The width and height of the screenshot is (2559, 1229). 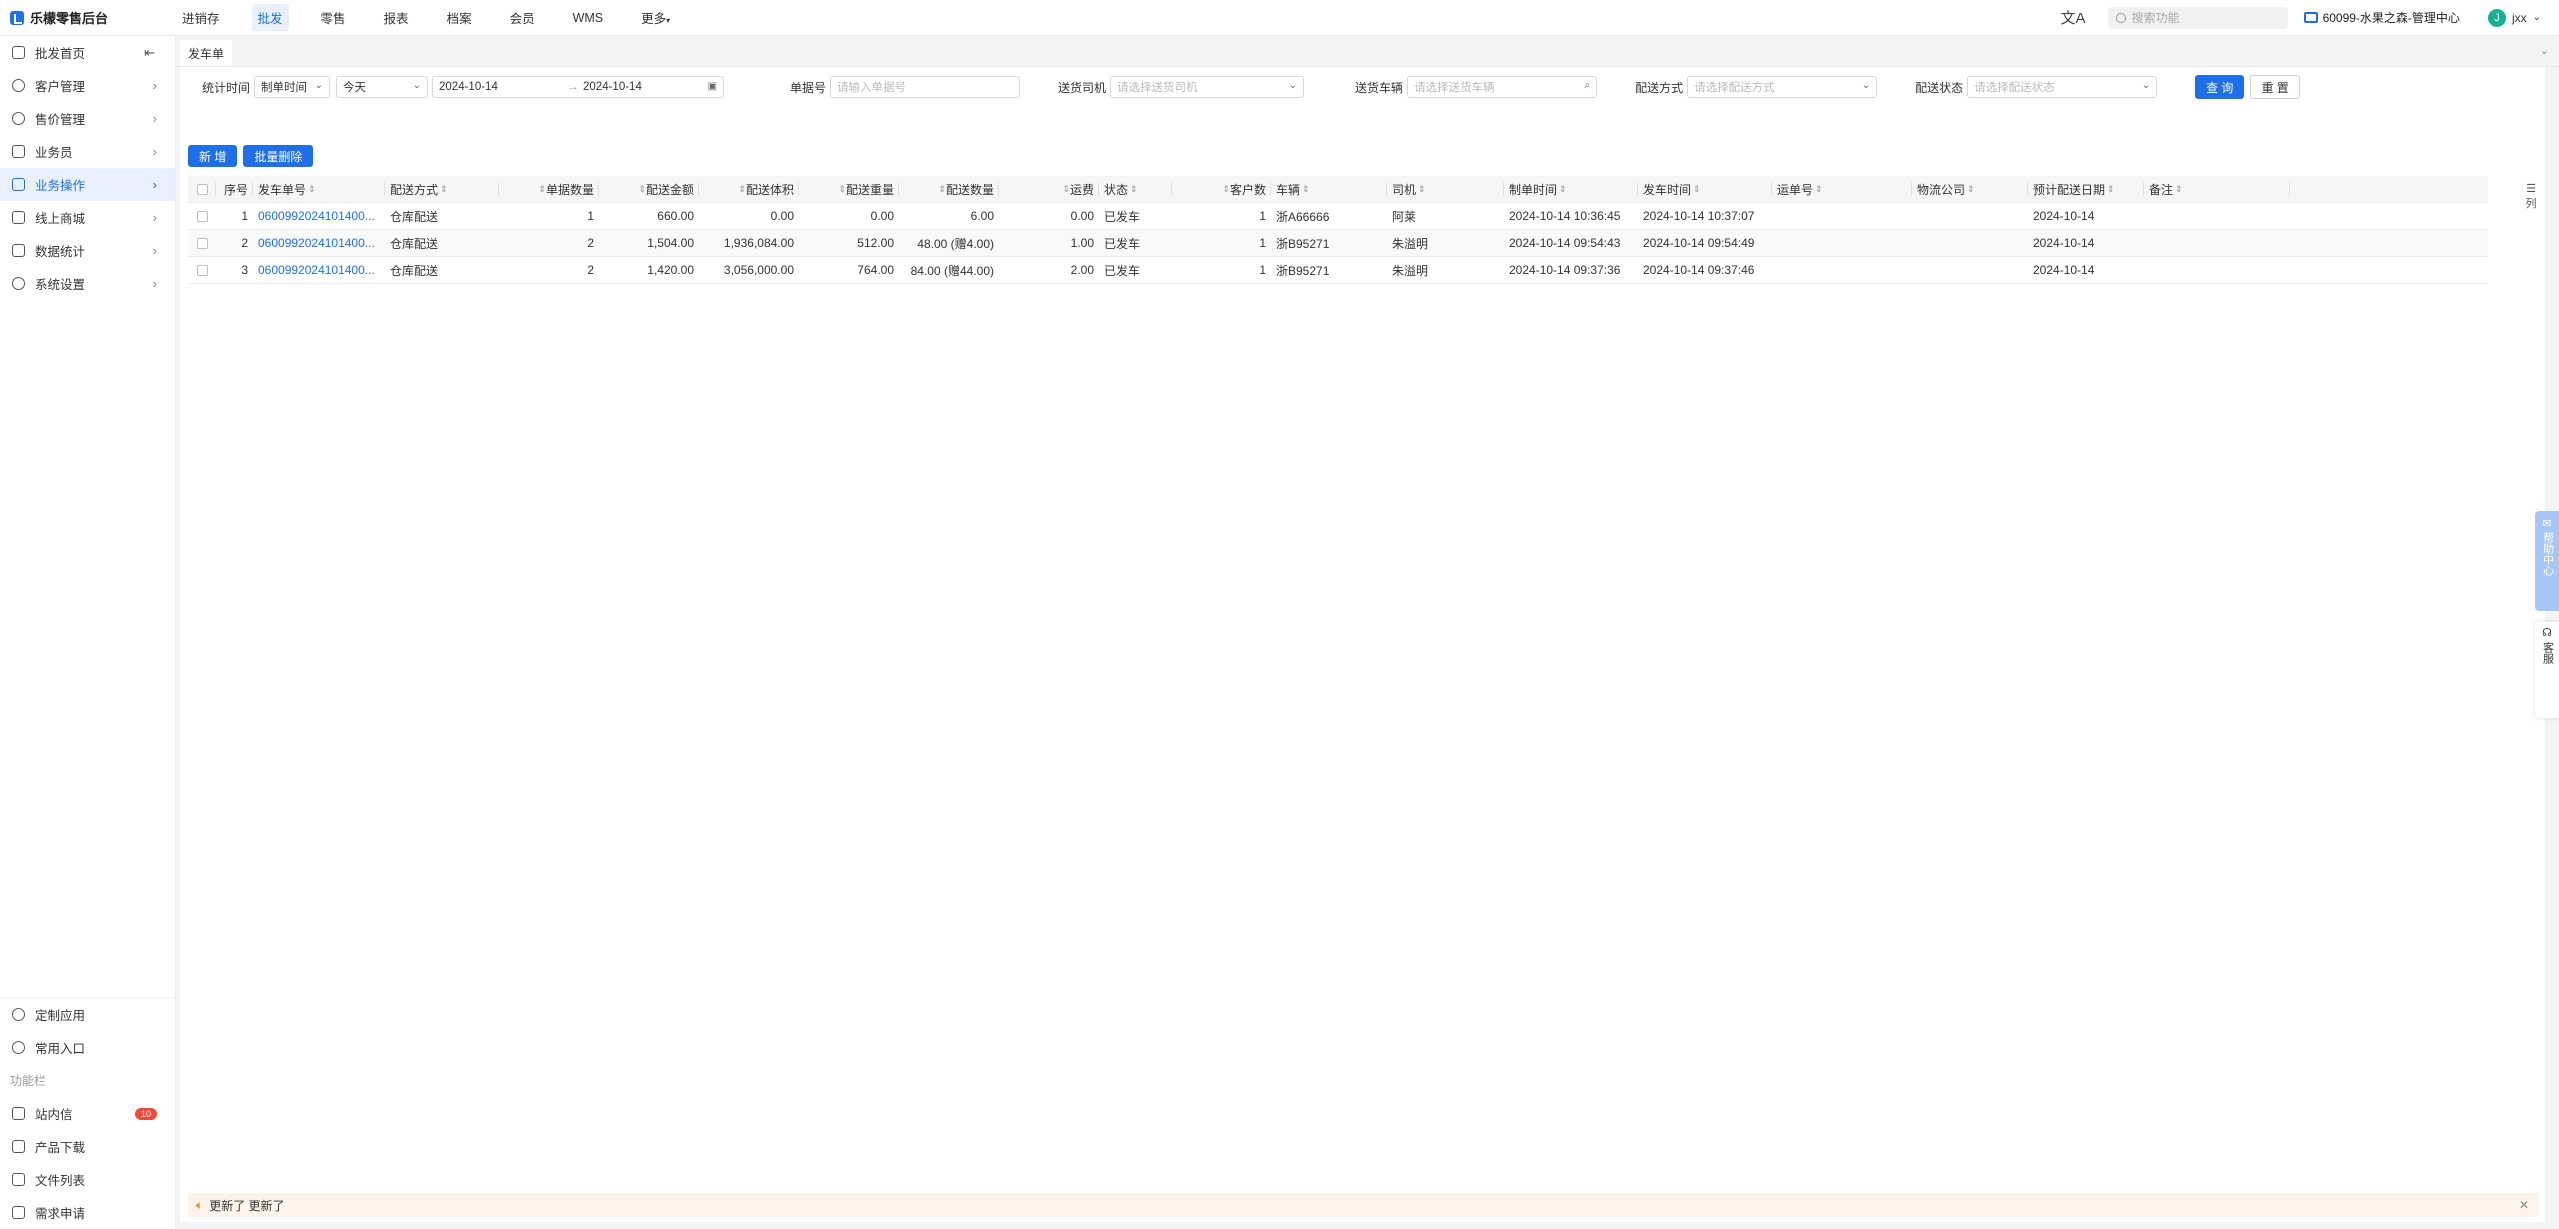 I want to click on sidebar-item-messages: 站内信 10, so click(x=87, y=1113).